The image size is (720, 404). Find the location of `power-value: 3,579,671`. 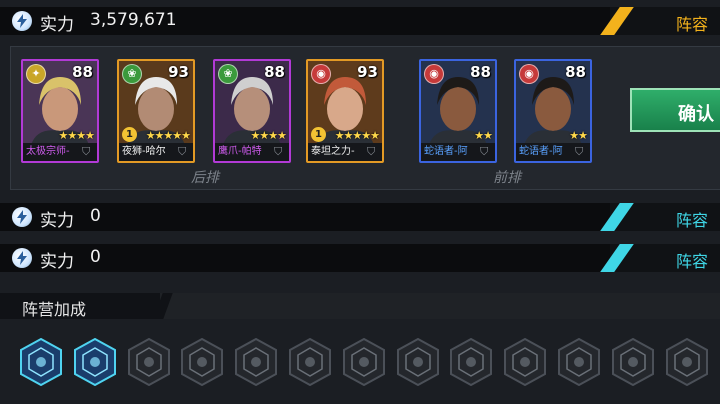

power-value: 3,579,671 is located at coordinates (133, 20).